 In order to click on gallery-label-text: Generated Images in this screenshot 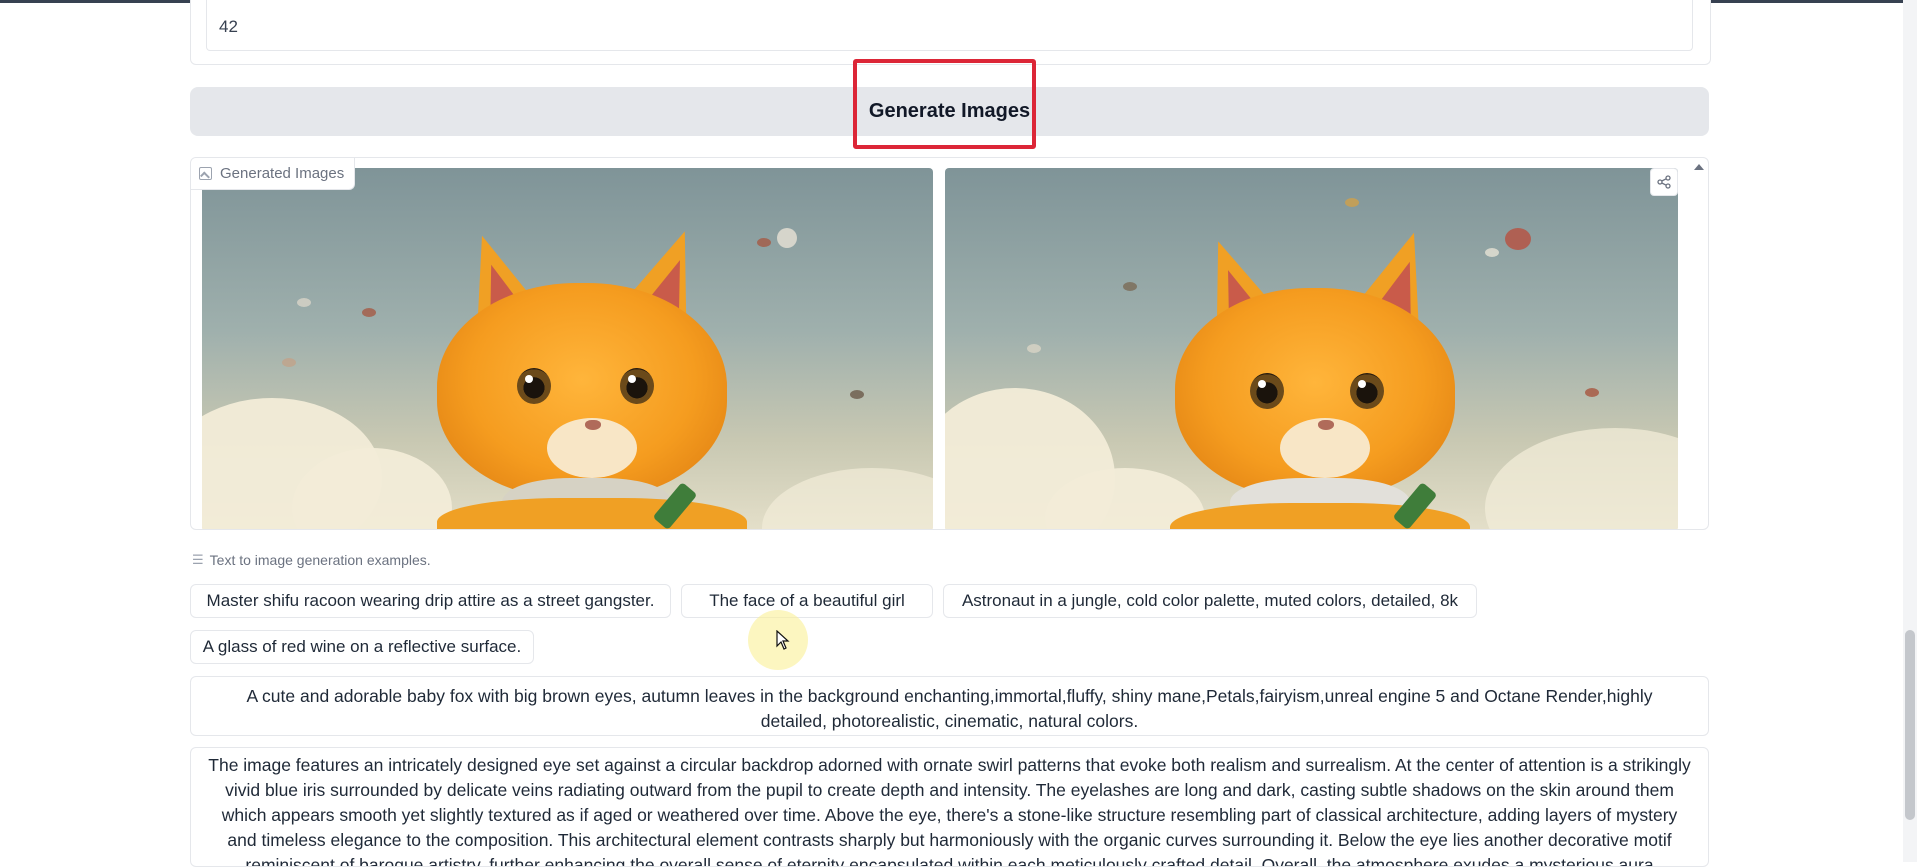, I will do `click(282, 173)`.